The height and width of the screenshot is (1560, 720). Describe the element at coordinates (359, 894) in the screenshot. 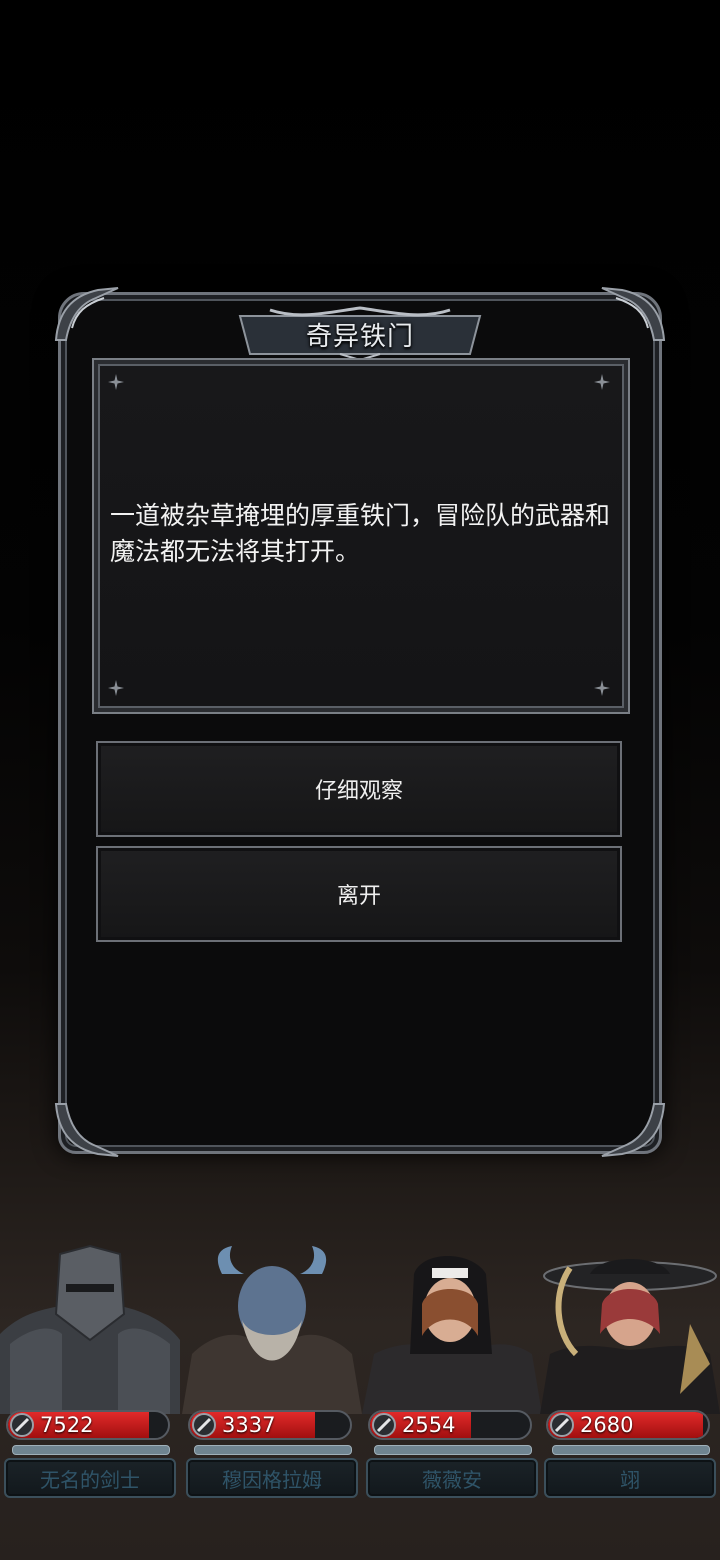

I see `choice-leave-button: 离开` at that location.